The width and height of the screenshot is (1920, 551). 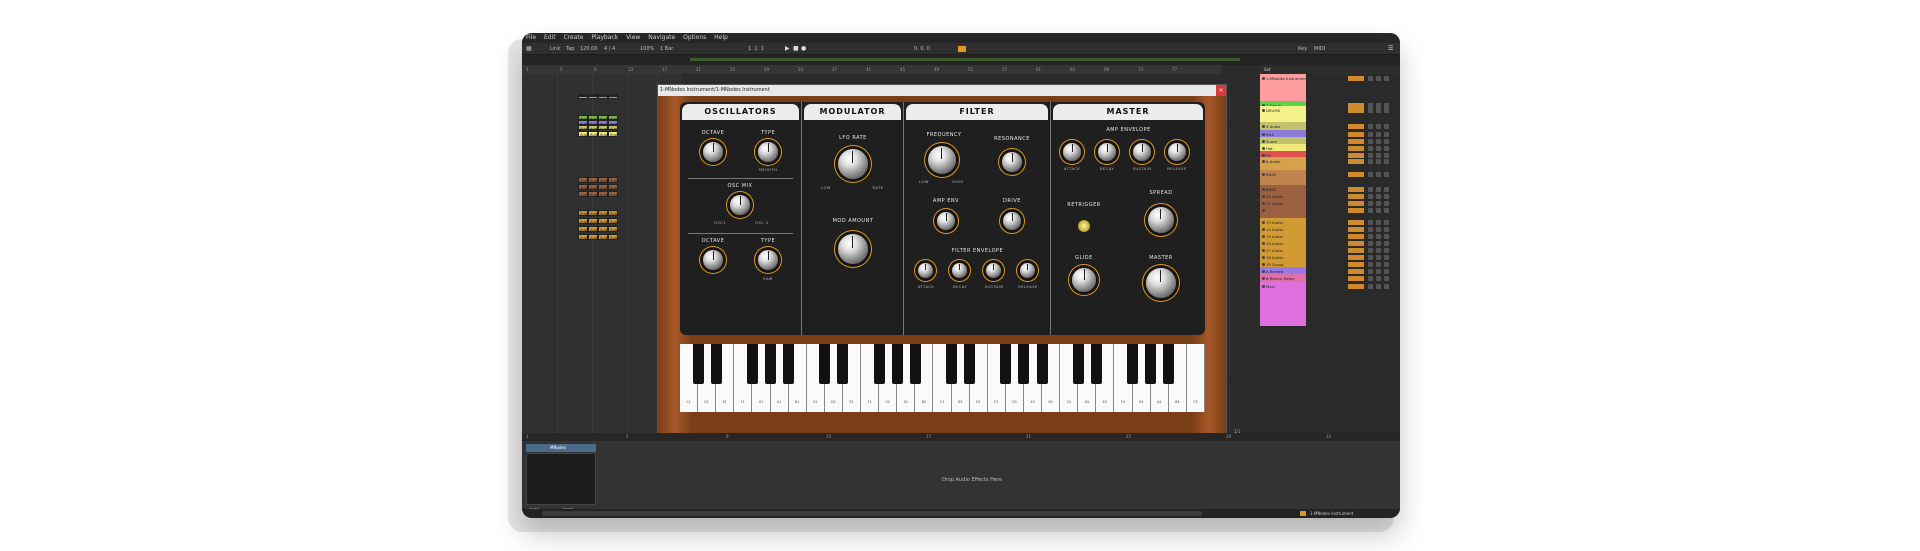 What do you see at coordinates (1012, 162) in the screenshot?
I see `resonance-knob` at bounding box center [1012, 162].